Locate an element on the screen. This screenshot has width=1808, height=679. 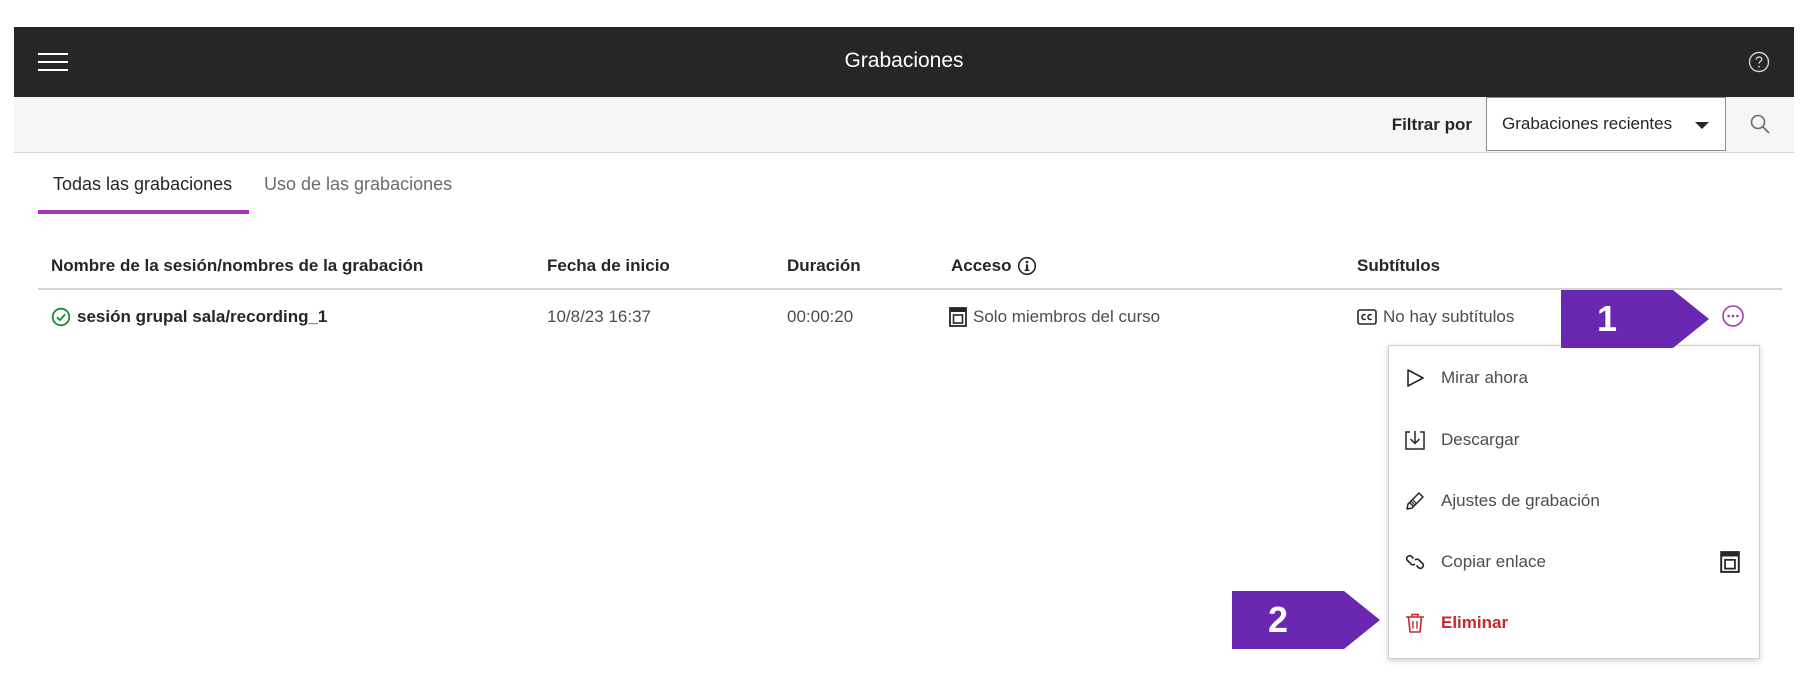
access-value: Solo miembros del curso is located at coordinates (1067, 316).